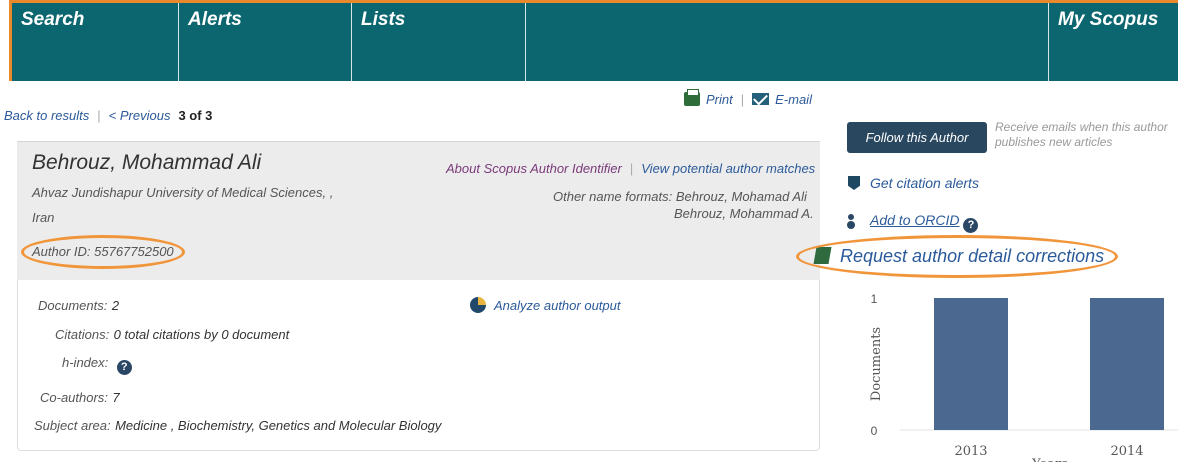  I want to click on nav-search: Search, so click(95, 42).